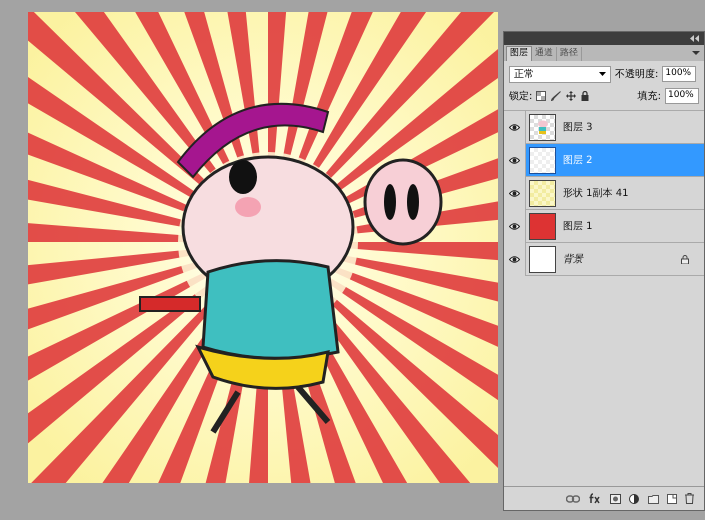 Image resolution: width=705 pixels, height=520 pixels. Describe the element at coordinates (604, 226) in the screenshot. I see `layer-row: 图层 1` at that location.